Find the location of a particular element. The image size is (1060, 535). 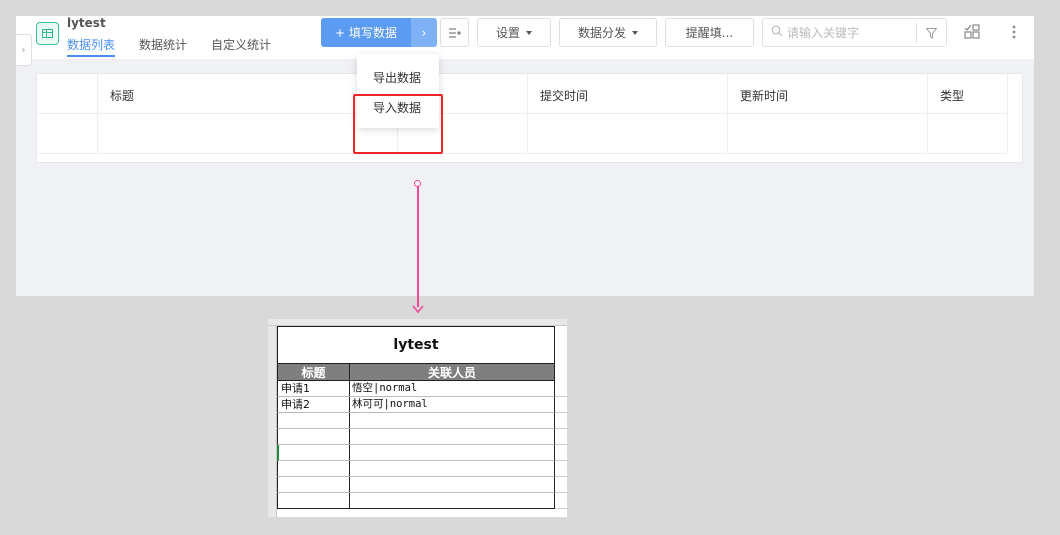

sheet-bottom-border is located at coordinates (416, 508).